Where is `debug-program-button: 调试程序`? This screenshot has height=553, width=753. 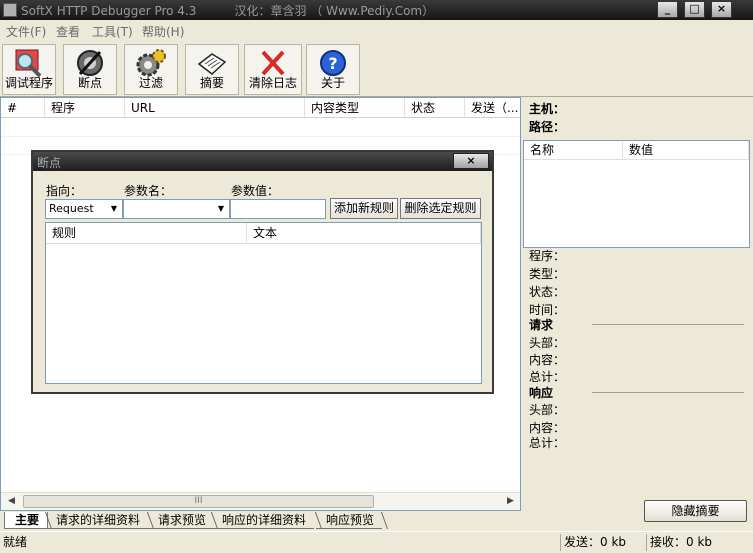
debug-program-button: 调试程序 is located at coordinates (29, 69).